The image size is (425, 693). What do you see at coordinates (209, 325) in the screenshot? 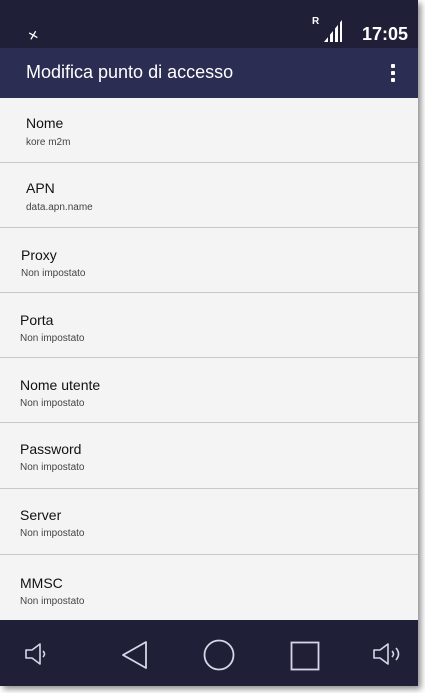
I see `setting-item-porta: Porta Non impostato` at bounding box center [209, 325].